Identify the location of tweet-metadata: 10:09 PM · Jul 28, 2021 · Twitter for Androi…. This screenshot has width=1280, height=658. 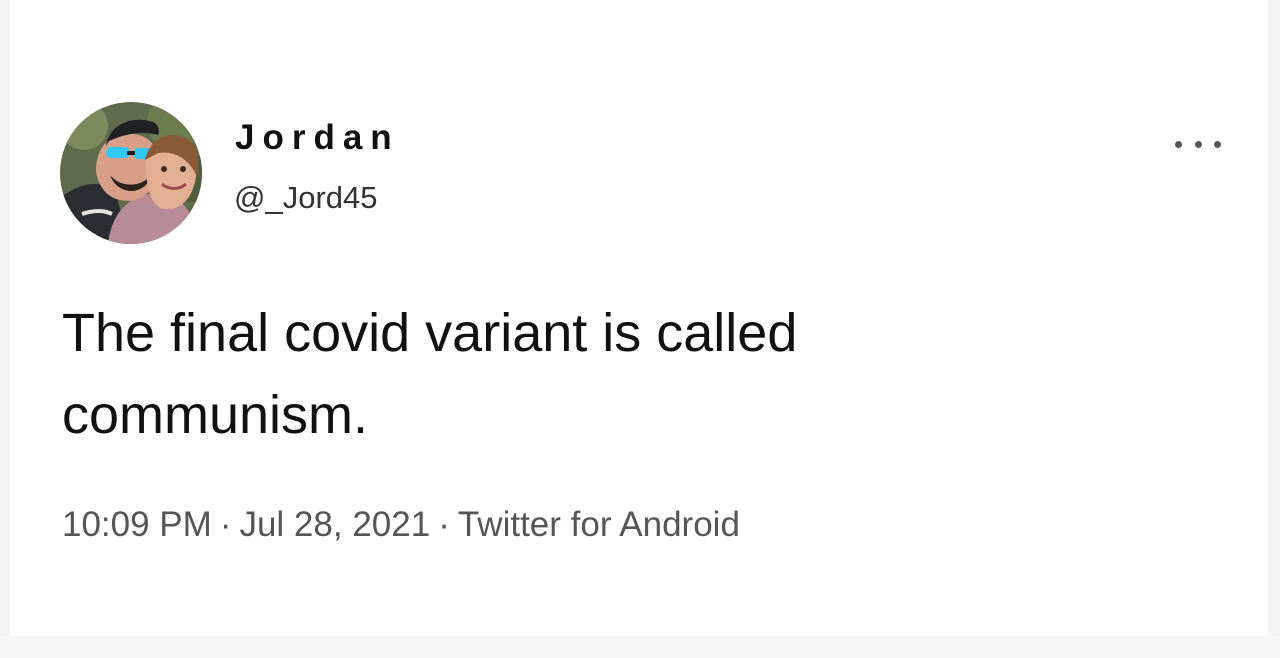
(401, 525).